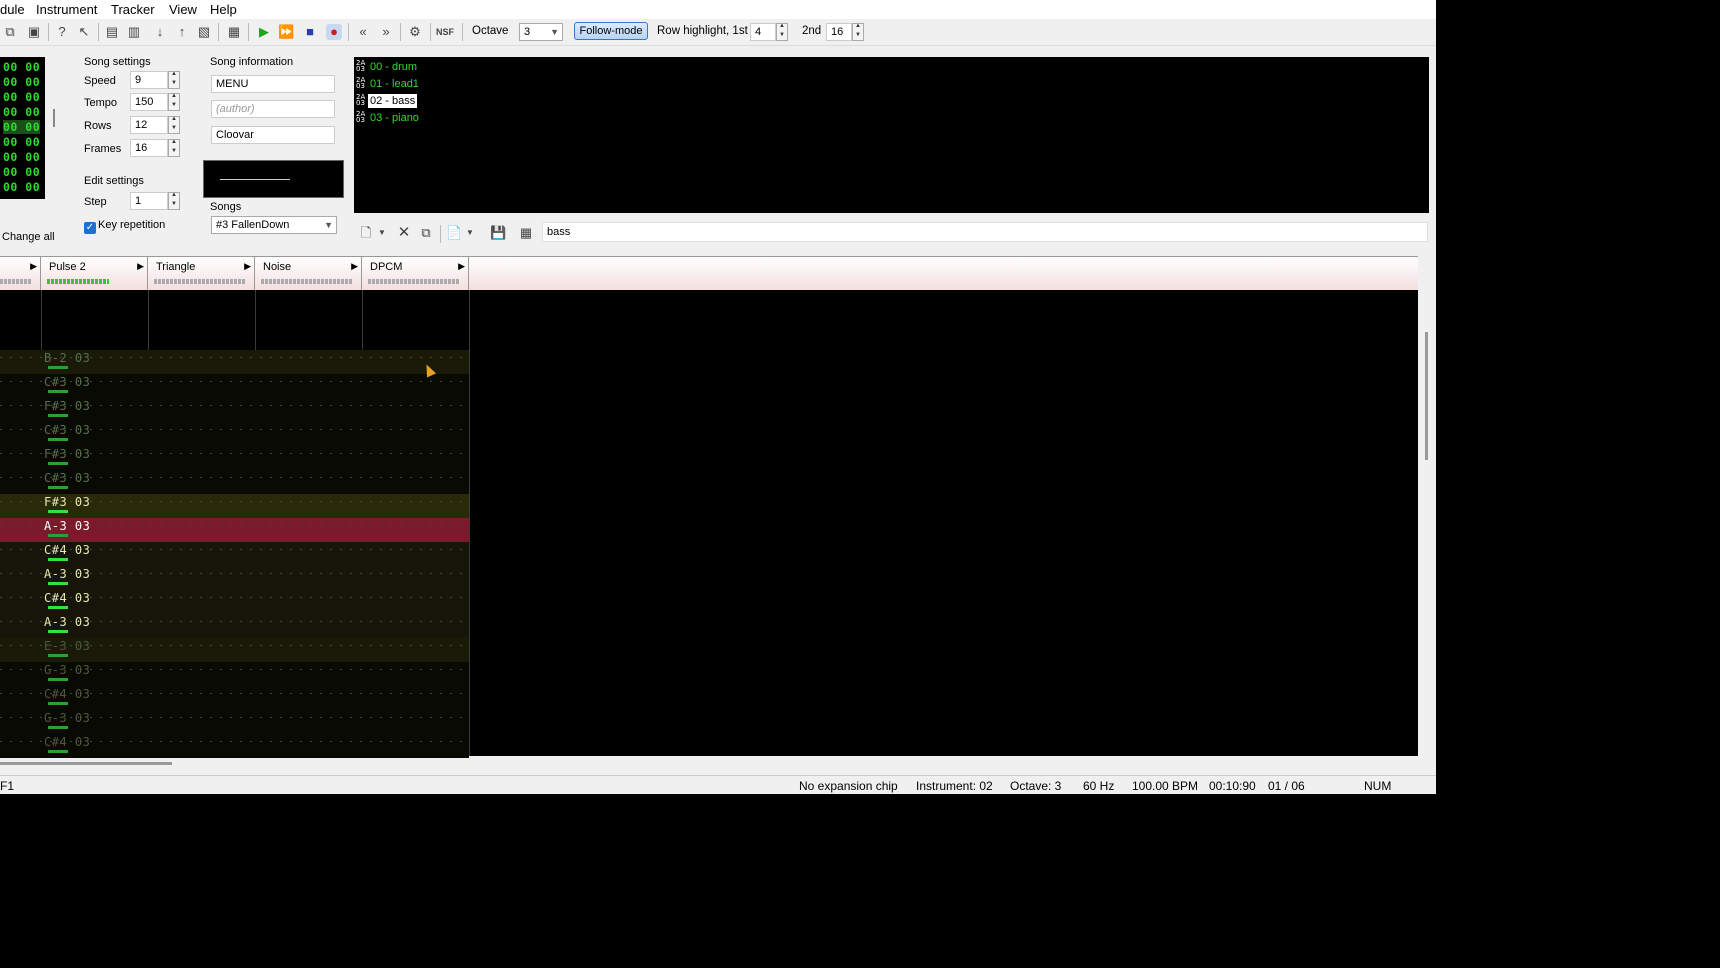  Describe the element at coordinates (273, 109) in the screenshot. I see `author-input: (author)` at that location.